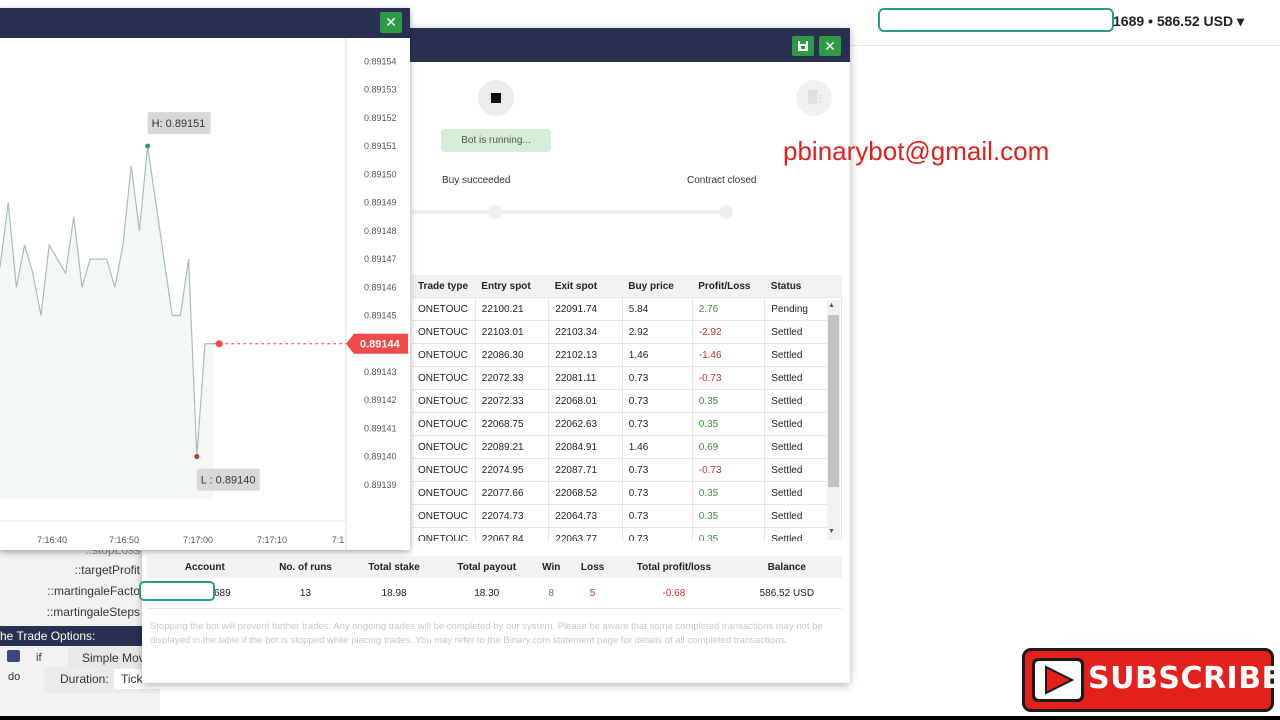 The image size is (1280, 720). I want to click on close-button: ✕, so click(830, 46).